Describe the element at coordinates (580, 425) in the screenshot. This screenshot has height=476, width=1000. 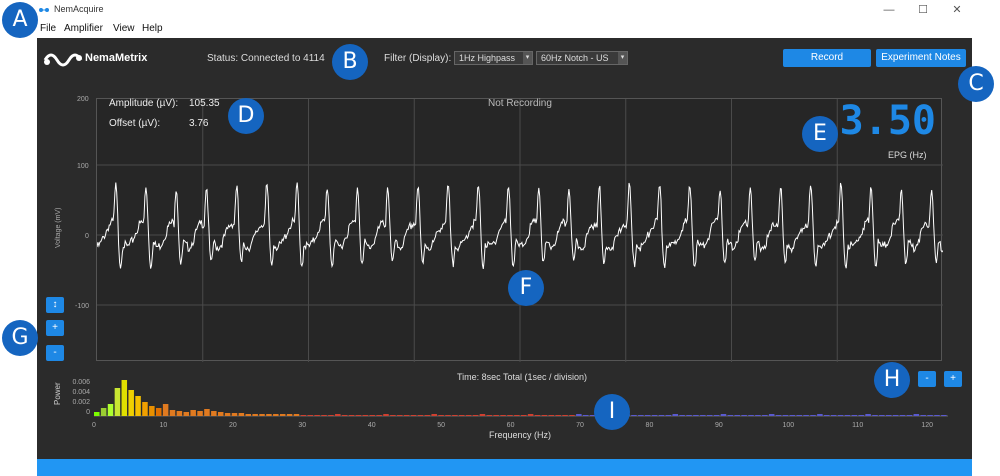
I see `x-tick-label: 70` at that location.